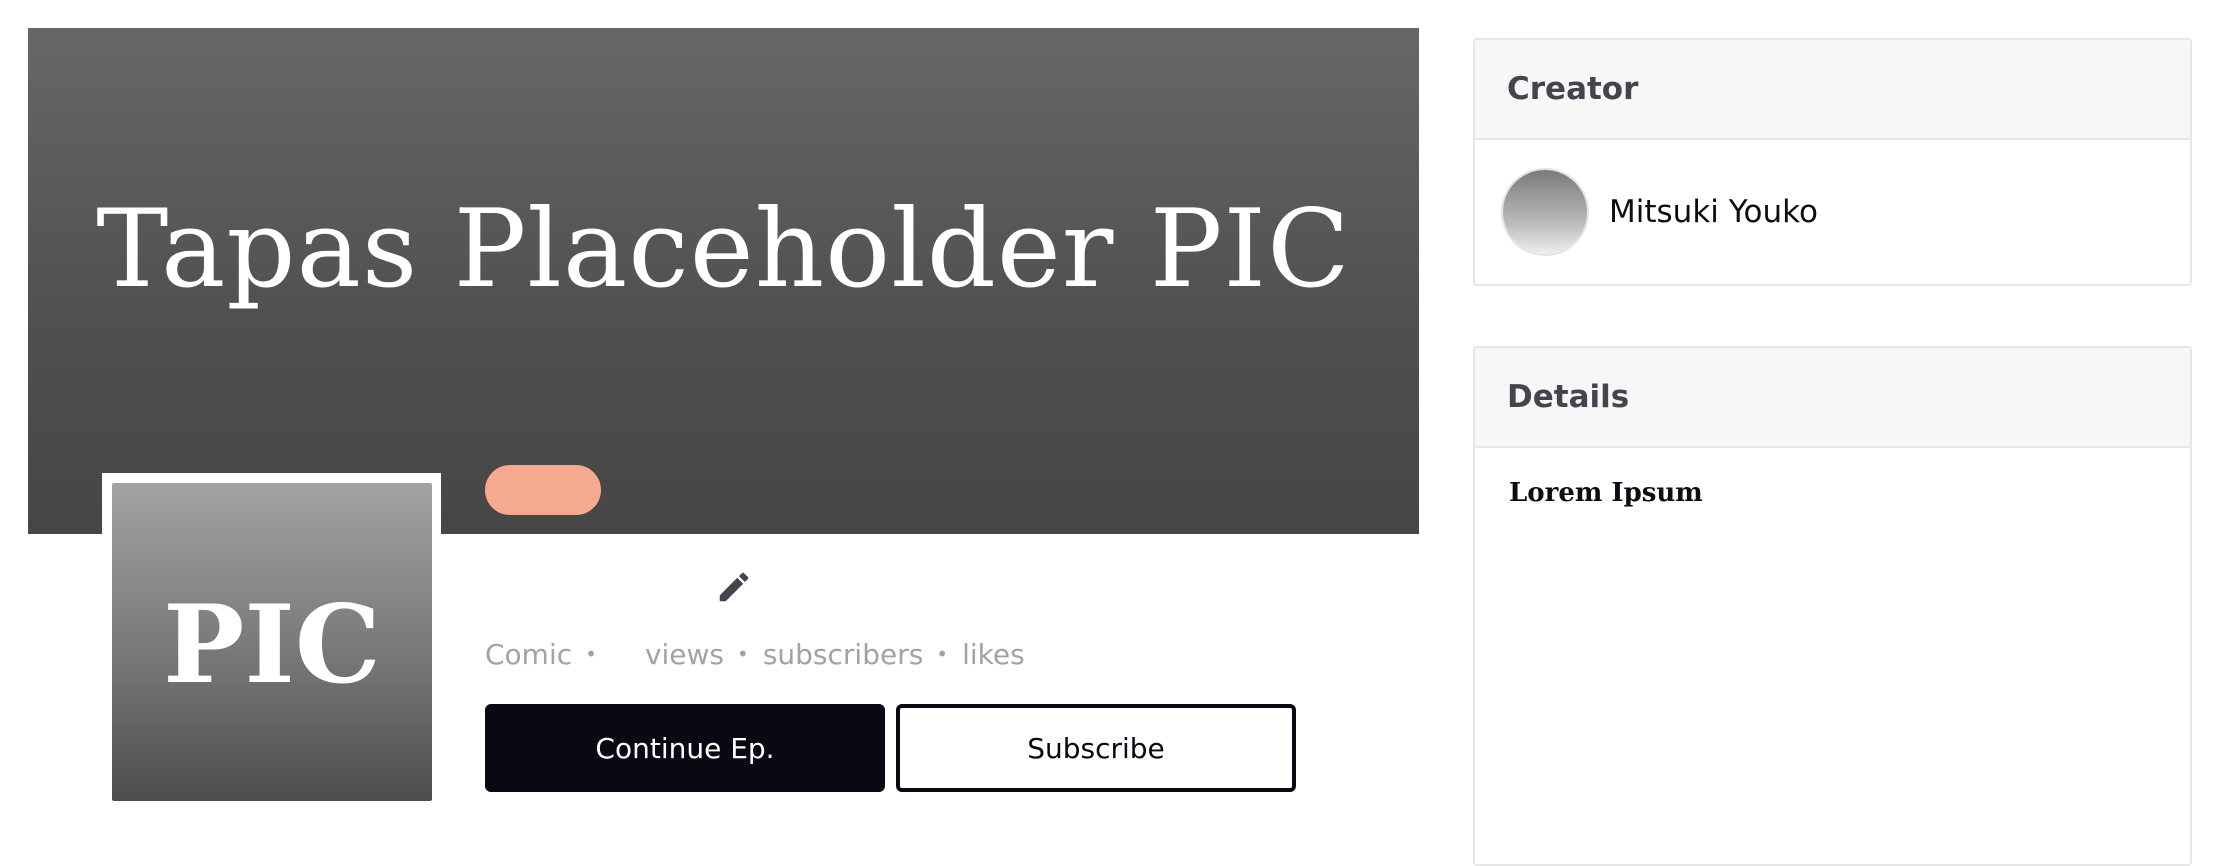 This screenshot has width=2220, height=866. Describe the element at coordinates (1832, 398) in the screenshot. I see `details-panel-title: Details` at that location.